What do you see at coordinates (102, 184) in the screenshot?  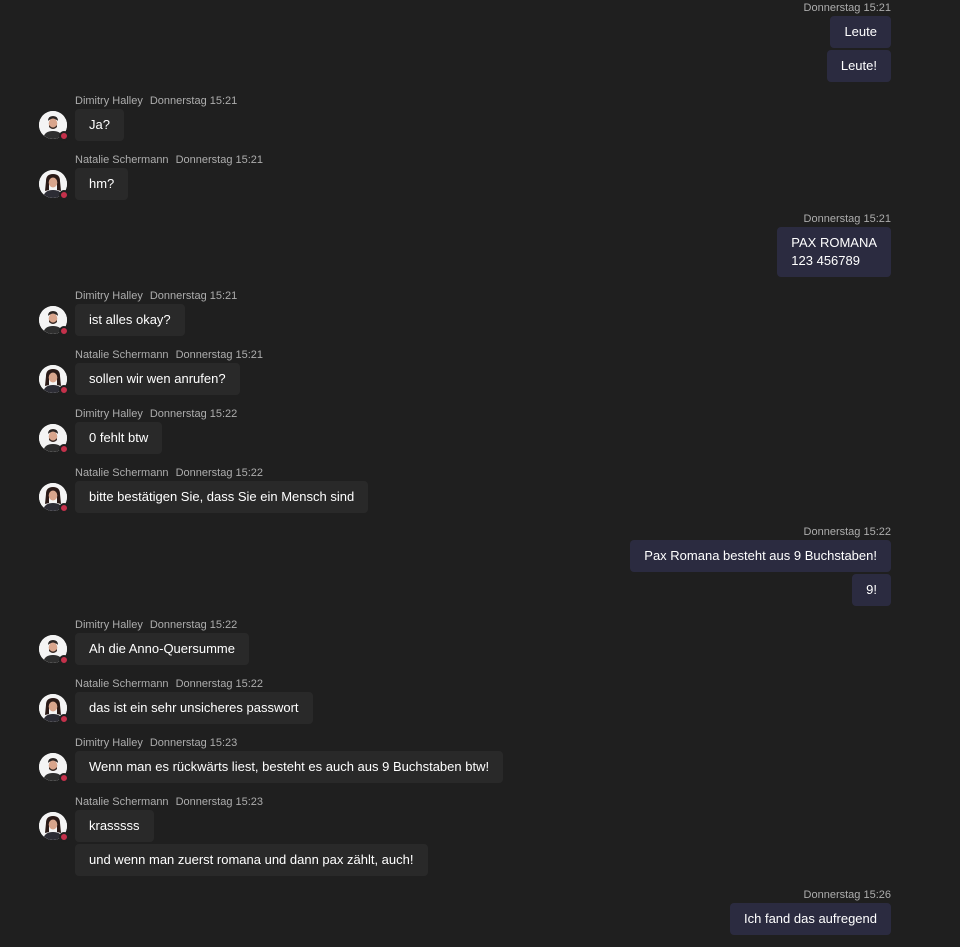 I see `message-bubble: hm?` at bounding box center [102, 184].